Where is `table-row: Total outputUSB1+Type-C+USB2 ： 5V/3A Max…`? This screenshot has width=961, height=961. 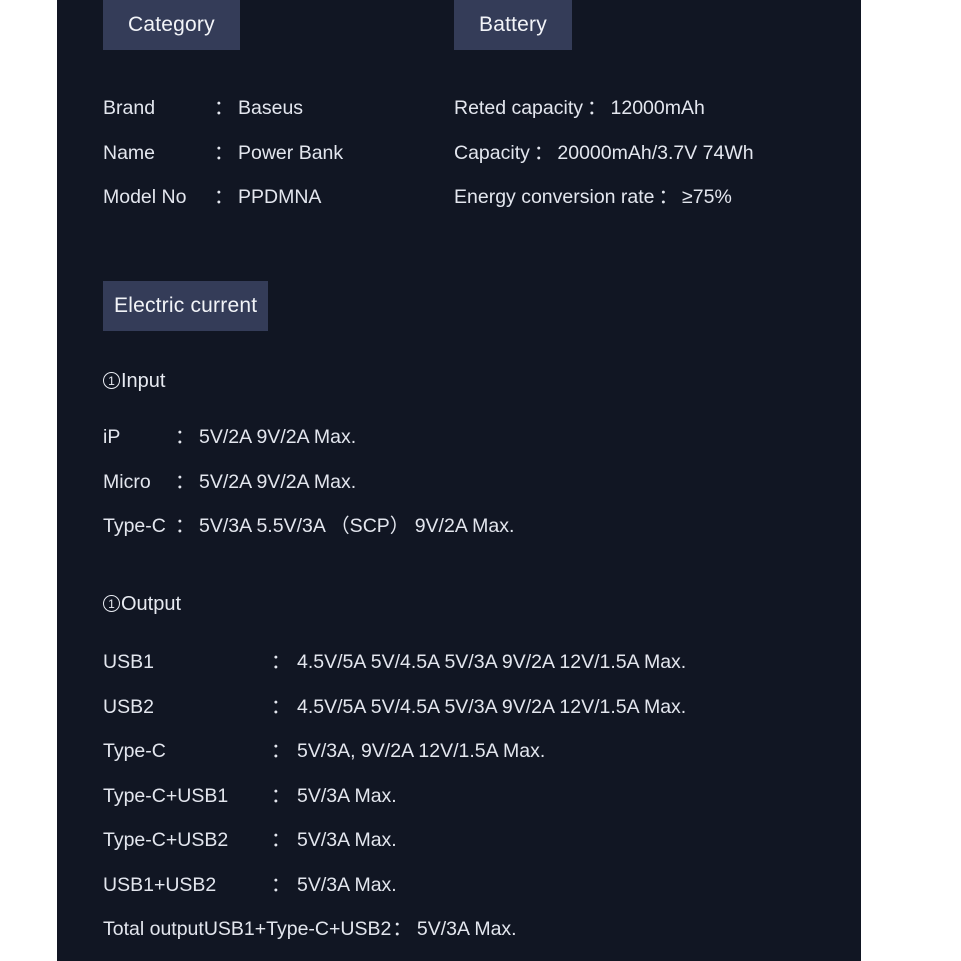
table-row: Total outputUSB1+Type-C+USB2 ： 5V/3A Max… is located at coordinates (394, 934).